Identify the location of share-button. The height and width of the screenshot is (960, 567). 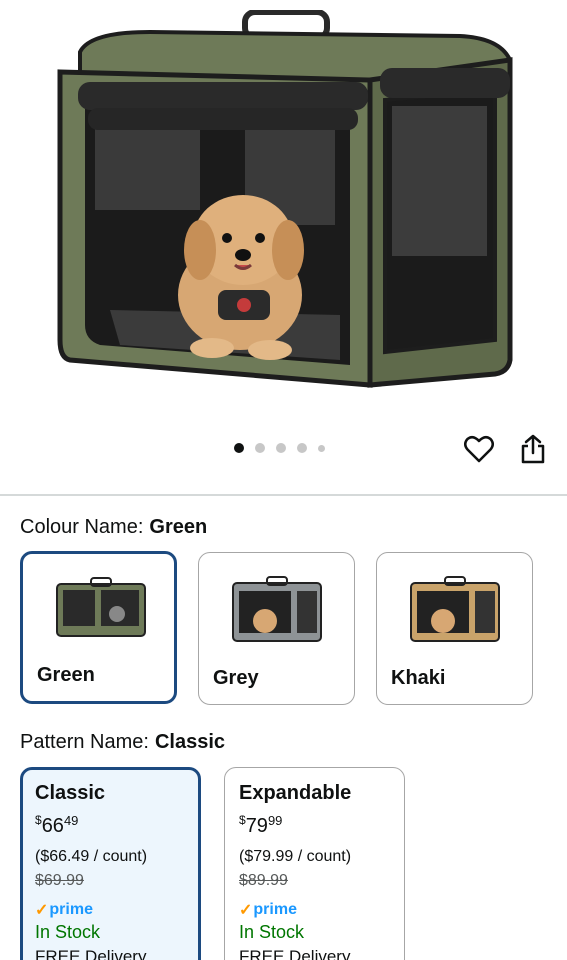
(533, 449).